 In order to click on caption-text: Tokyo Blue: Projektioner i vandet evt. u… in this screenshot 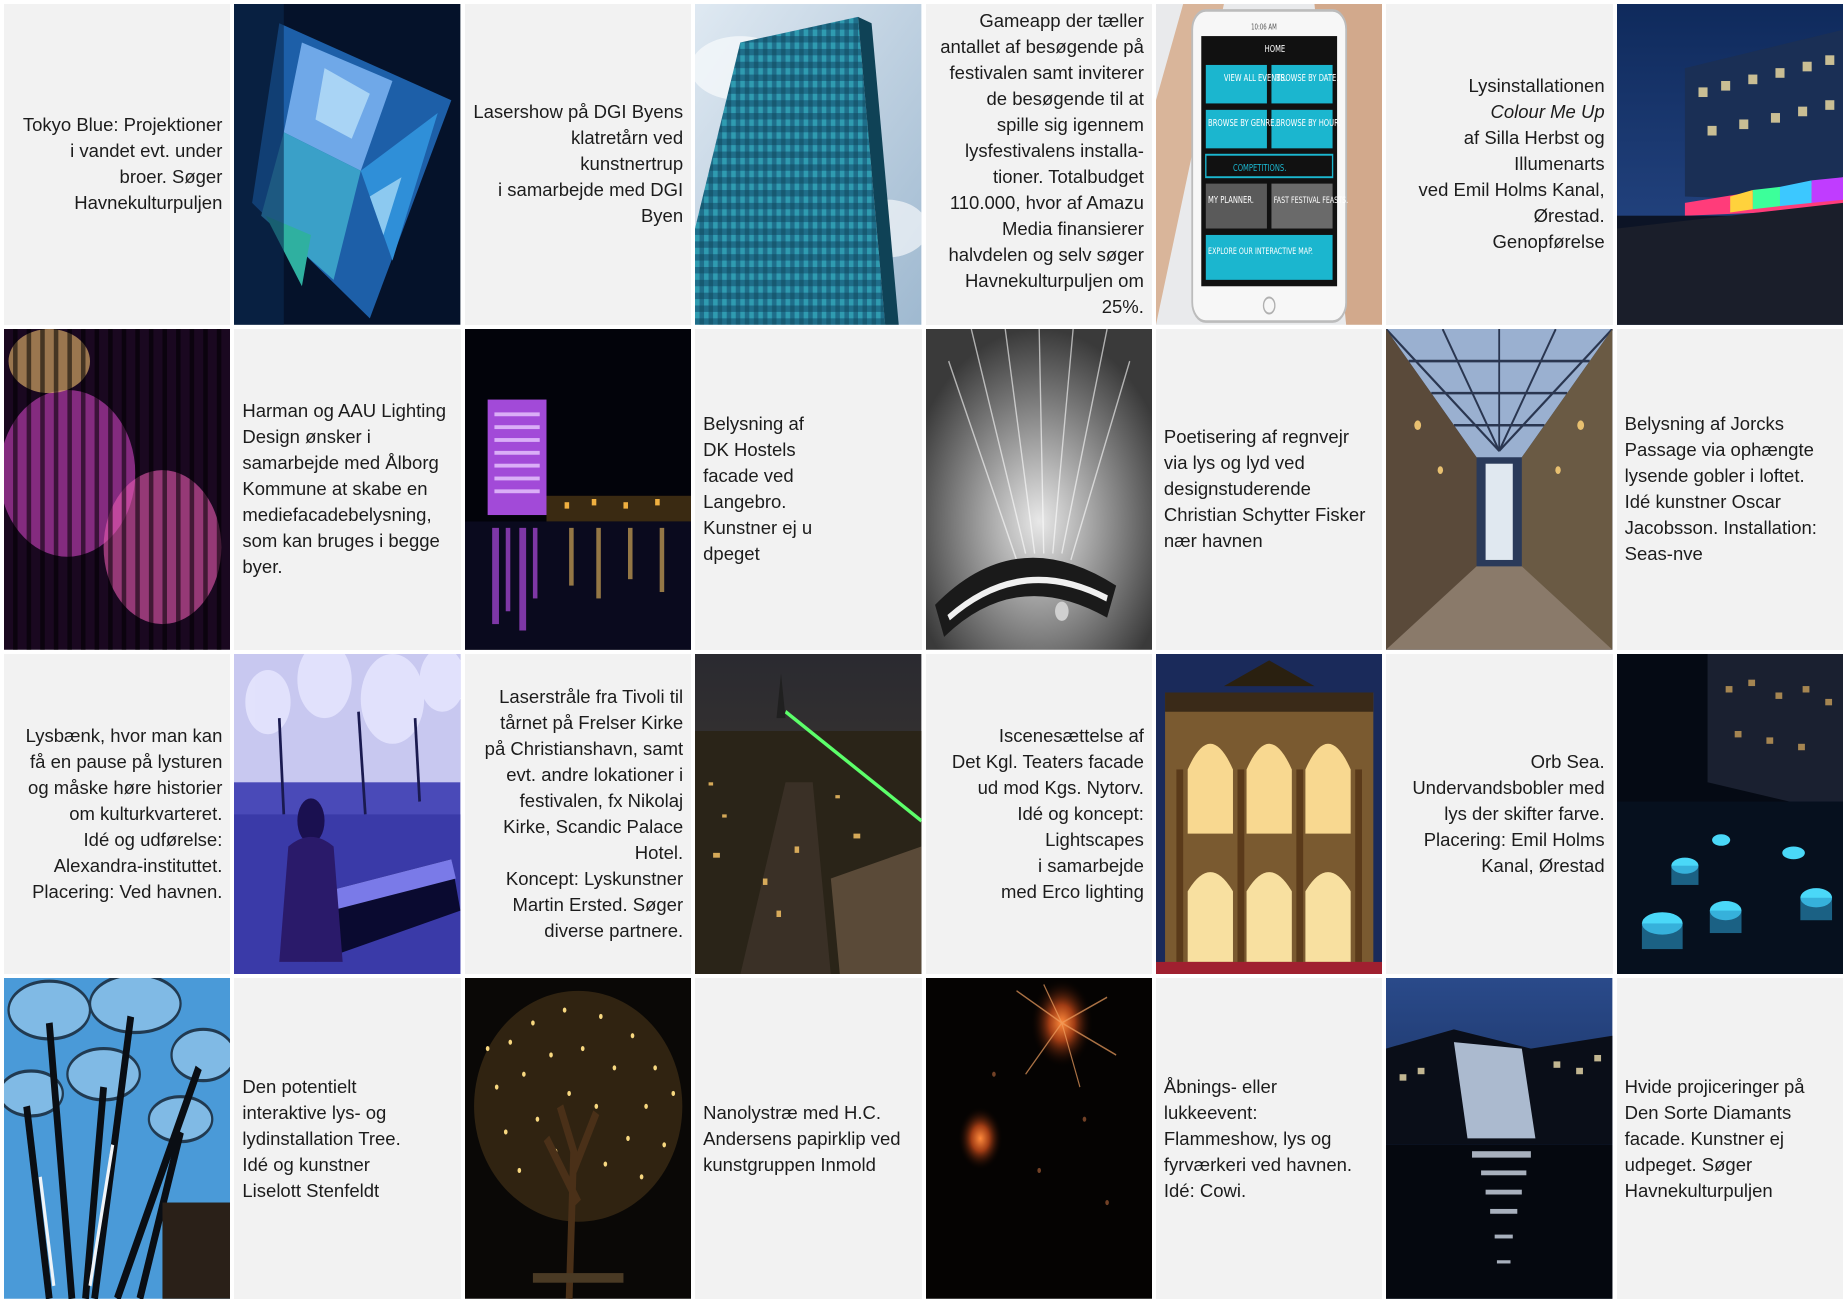, I will do `click(122, 164)`.